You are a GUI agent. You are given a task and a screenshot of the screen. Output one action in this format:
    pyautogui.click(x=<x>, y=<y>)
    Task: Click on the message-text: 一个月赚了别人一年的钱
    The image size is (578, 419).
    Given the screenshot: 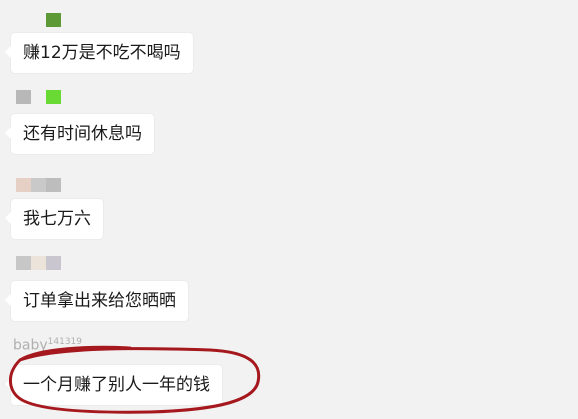 What is the action you would take?
    pyautogui.click(x=116, y=385)
    